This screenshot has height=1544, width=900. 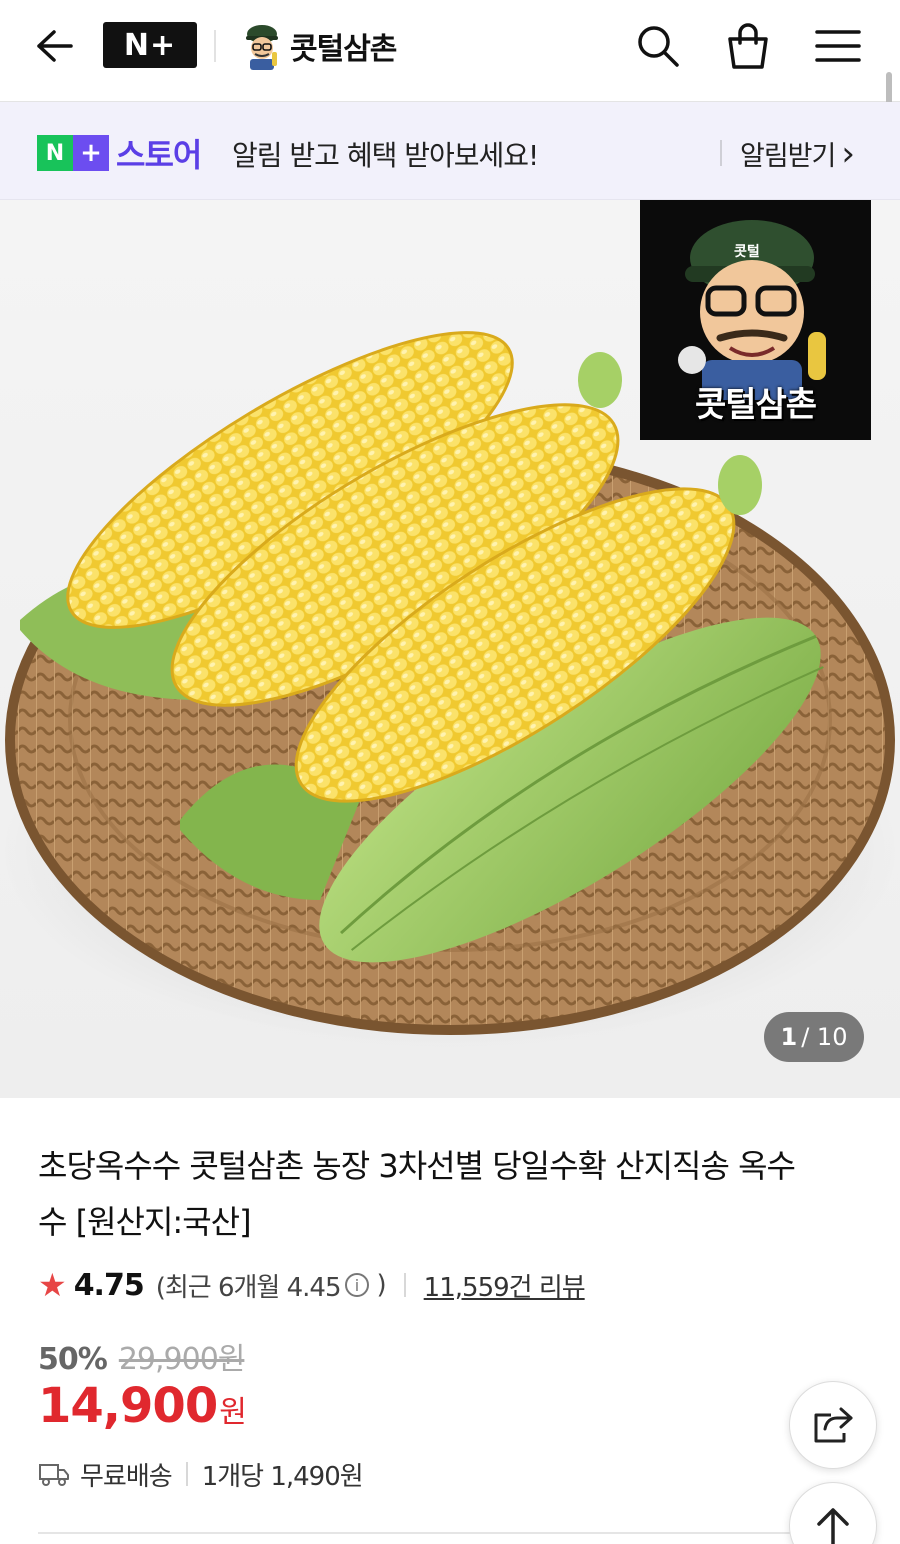 I want to click on scroll-to-top-button, so click(x=833, y=1513).